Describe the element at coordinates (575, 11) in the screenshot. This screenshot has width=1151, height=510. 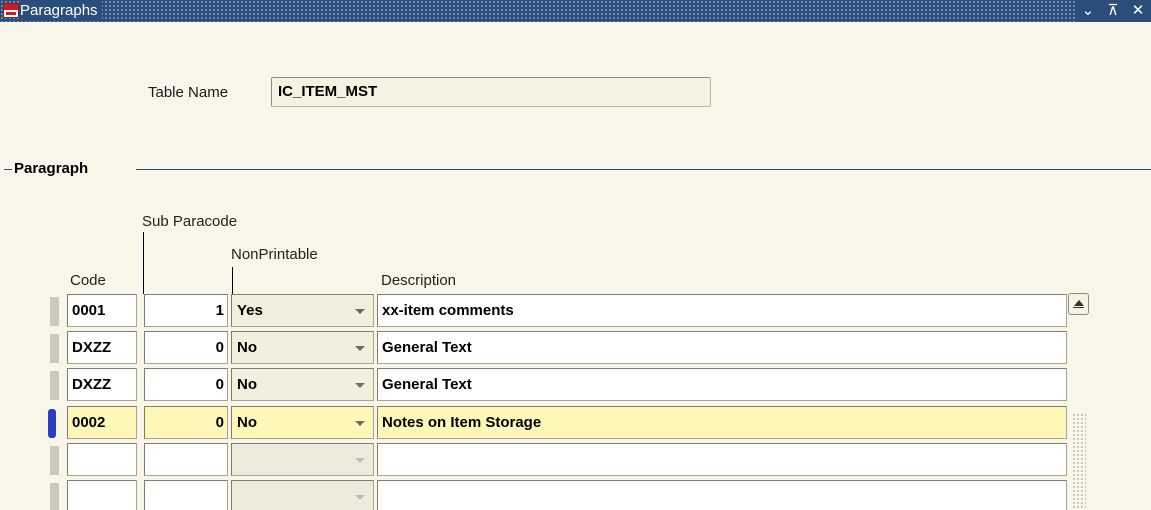
I see `window-titlebar: Paragraphs ⌄ ⊼ ✕` at that location.